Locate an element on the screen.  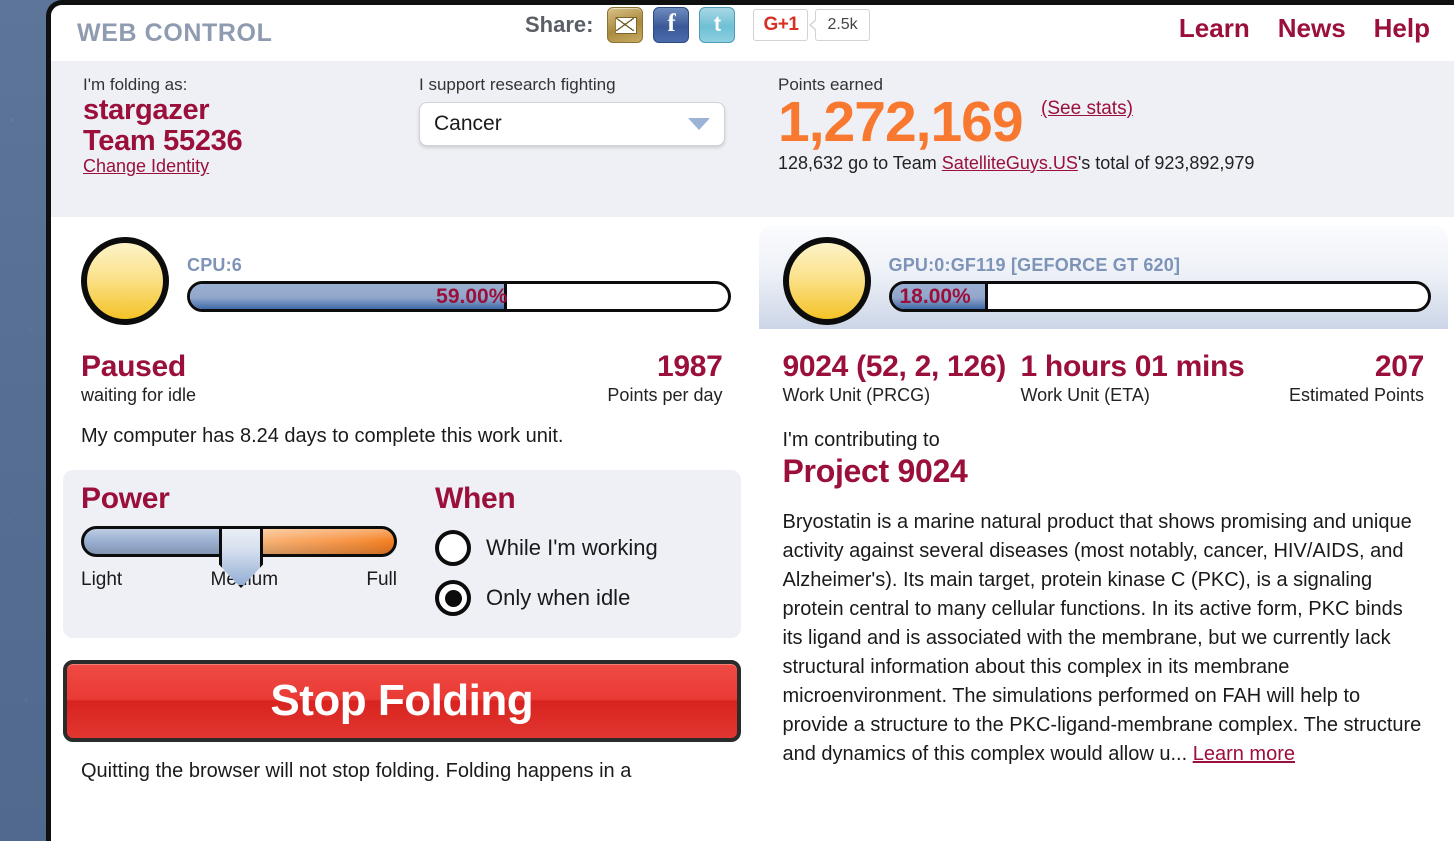
chevron-down-icon is located at coordinates (699, 124).